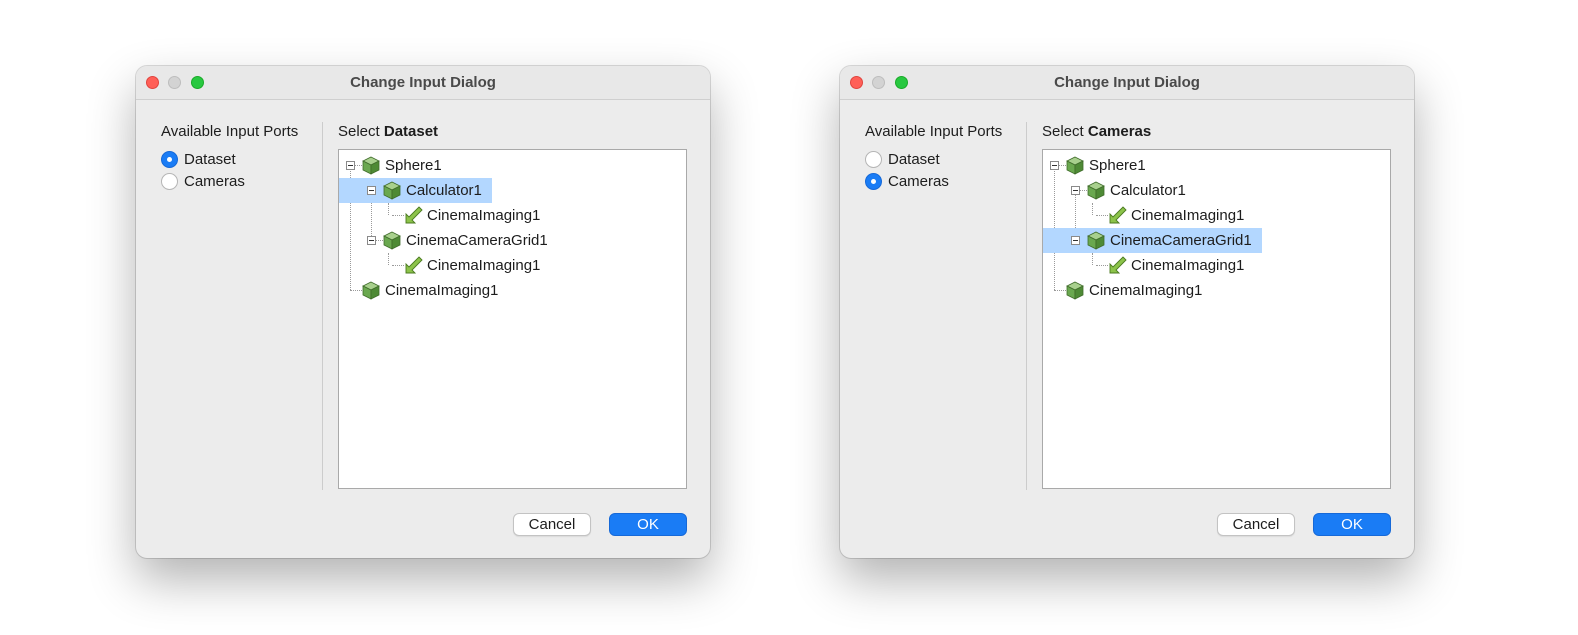 Image resolution: width=1578 pixels, height=635 pixels. I want to click on selected-port-name: Cameras, so click(1119, 131).